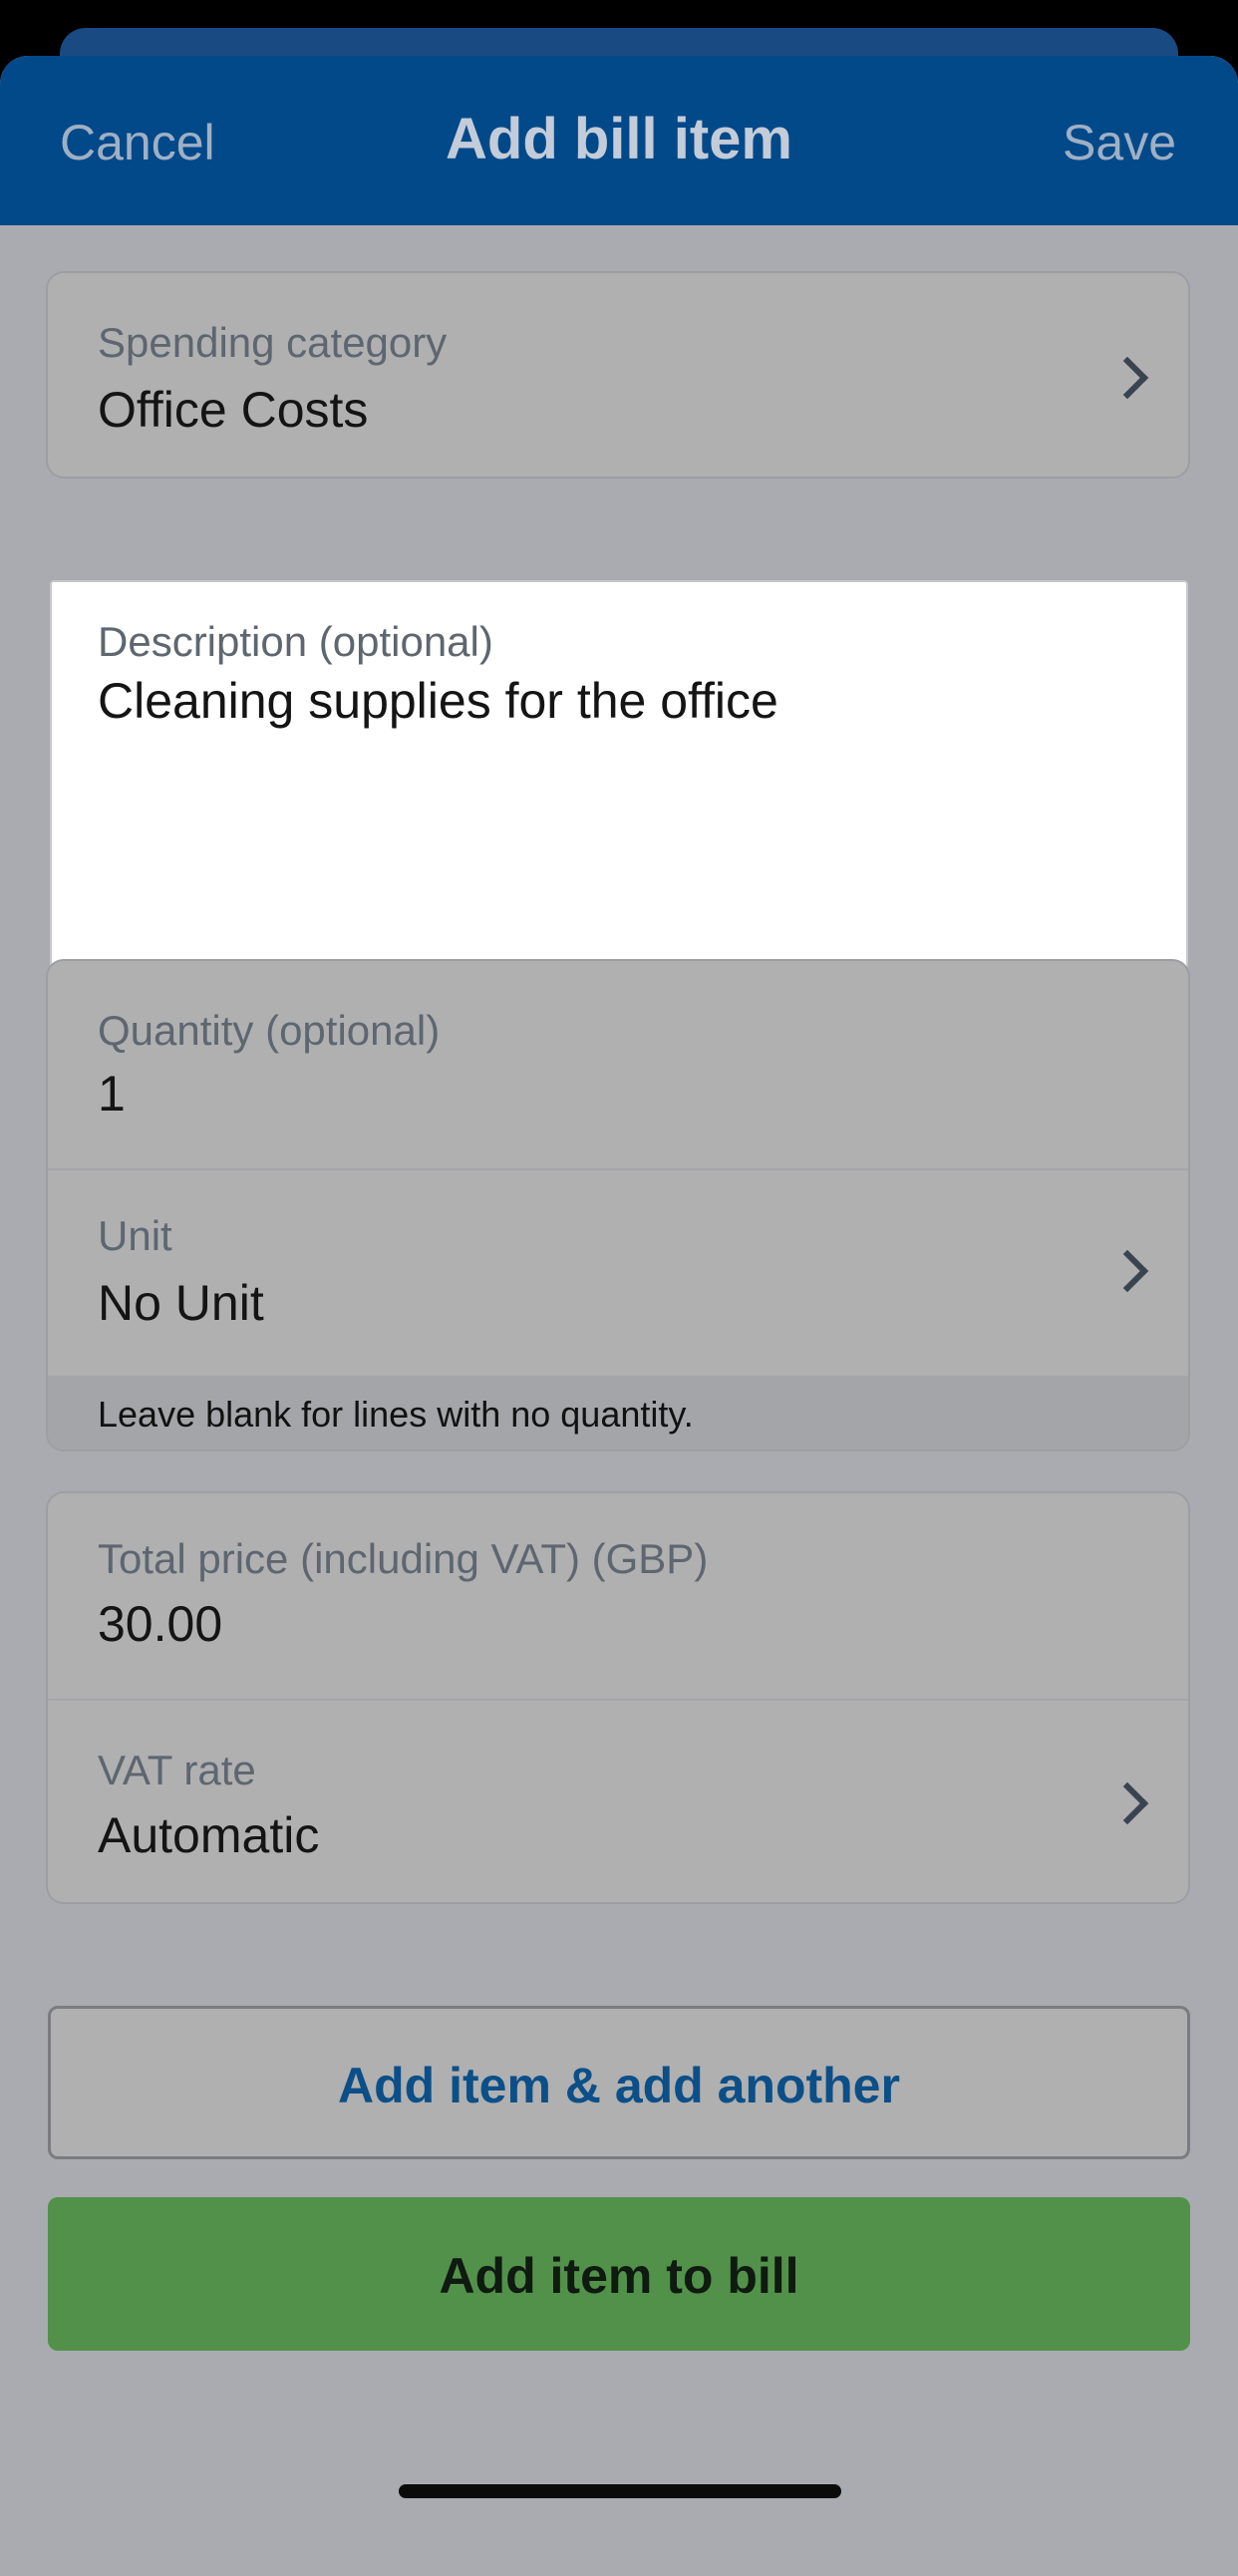 The width and height of the screenshot is (1238, 2576). I want to click on page-title: Add bill item, so click(619, 139).